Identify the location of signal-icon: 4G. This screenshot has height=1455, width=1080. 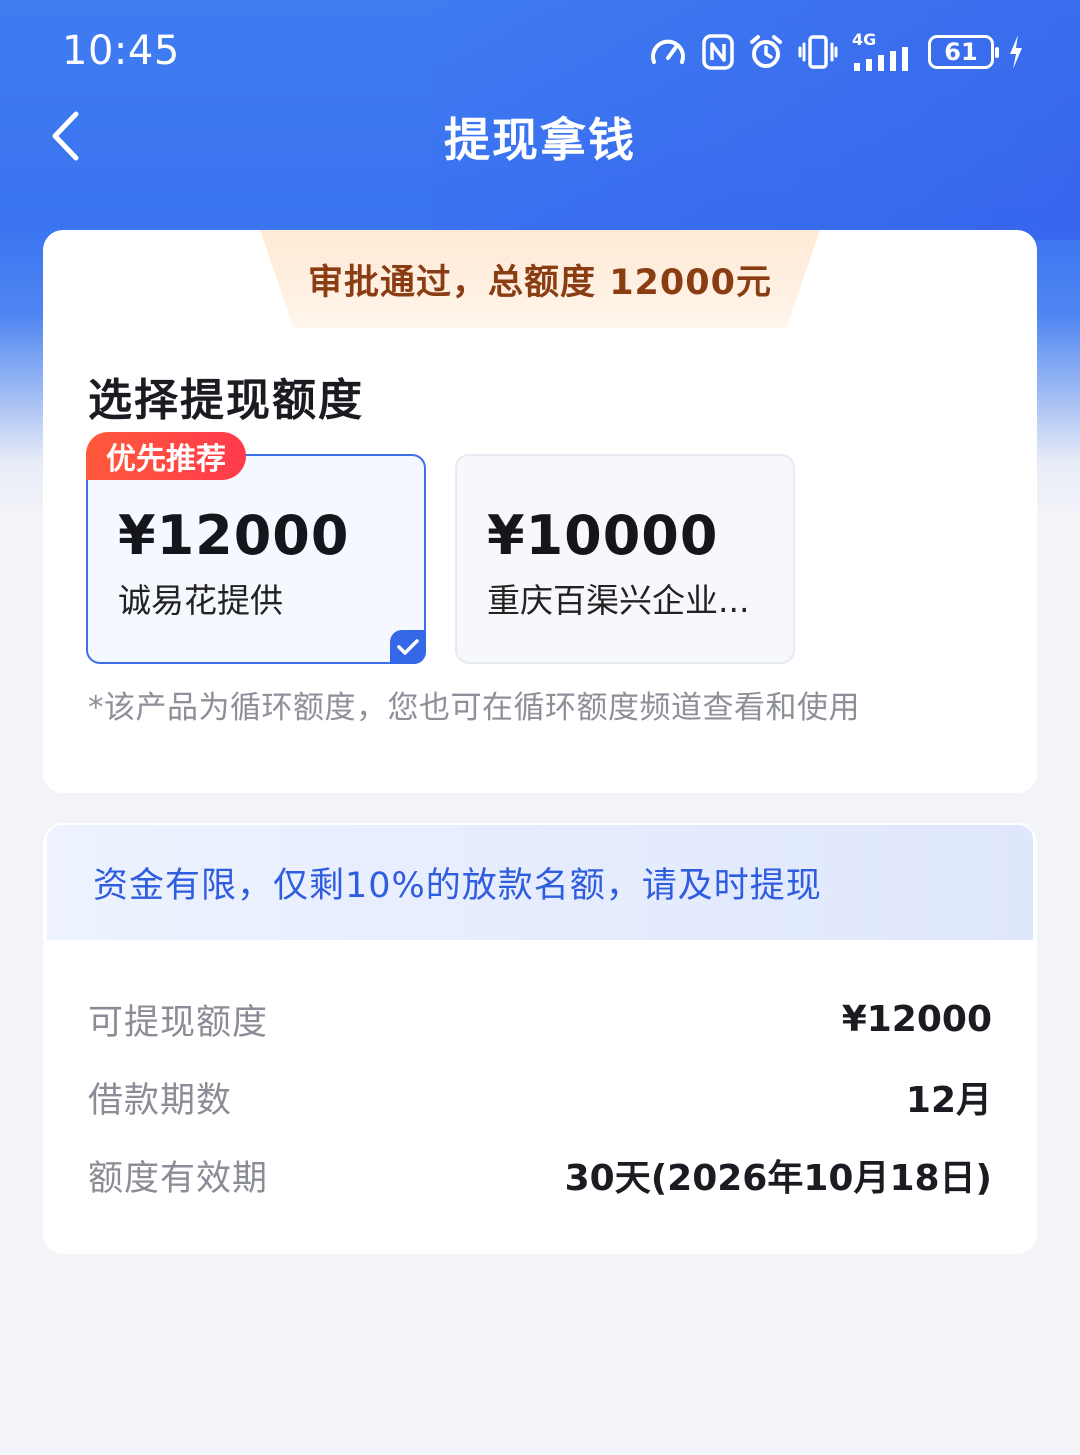
(883, 51).